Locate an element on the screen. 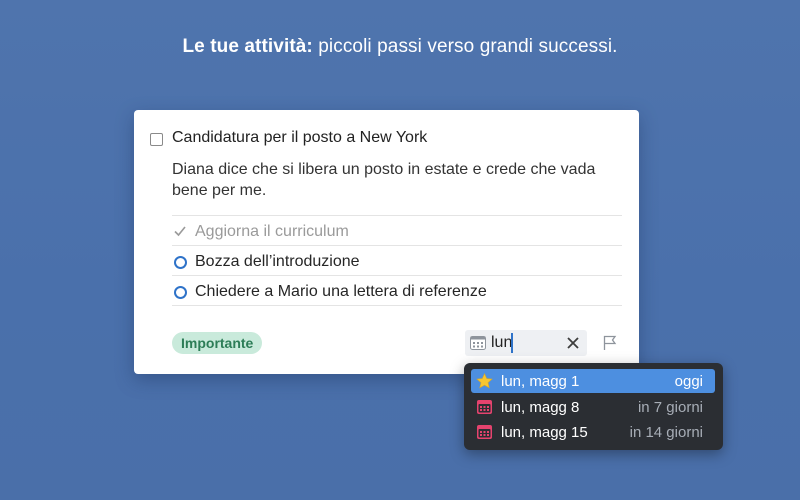  tag-important: Importante is located at coordinates (217, 343).